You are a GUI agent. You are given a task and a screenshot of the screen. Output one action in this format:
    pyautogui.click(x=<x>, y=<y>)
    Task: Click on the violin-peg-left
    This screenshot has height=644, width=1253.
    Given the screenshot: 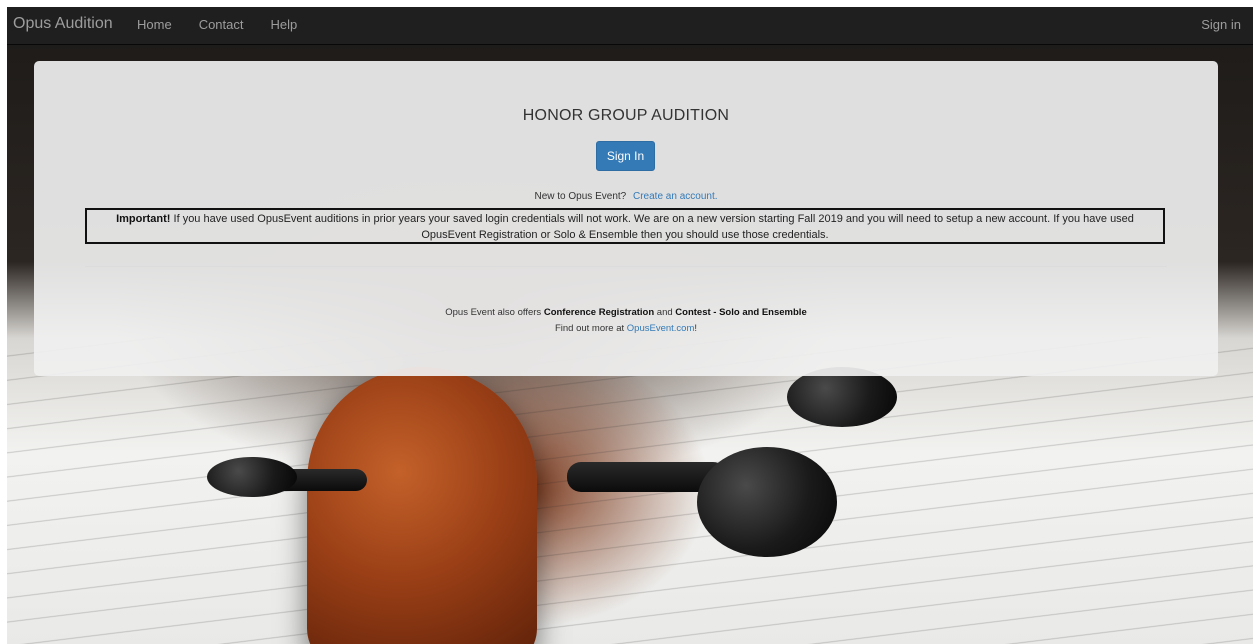 What is the action you would take?
    pyautogui.click(x=252, y=477)
    